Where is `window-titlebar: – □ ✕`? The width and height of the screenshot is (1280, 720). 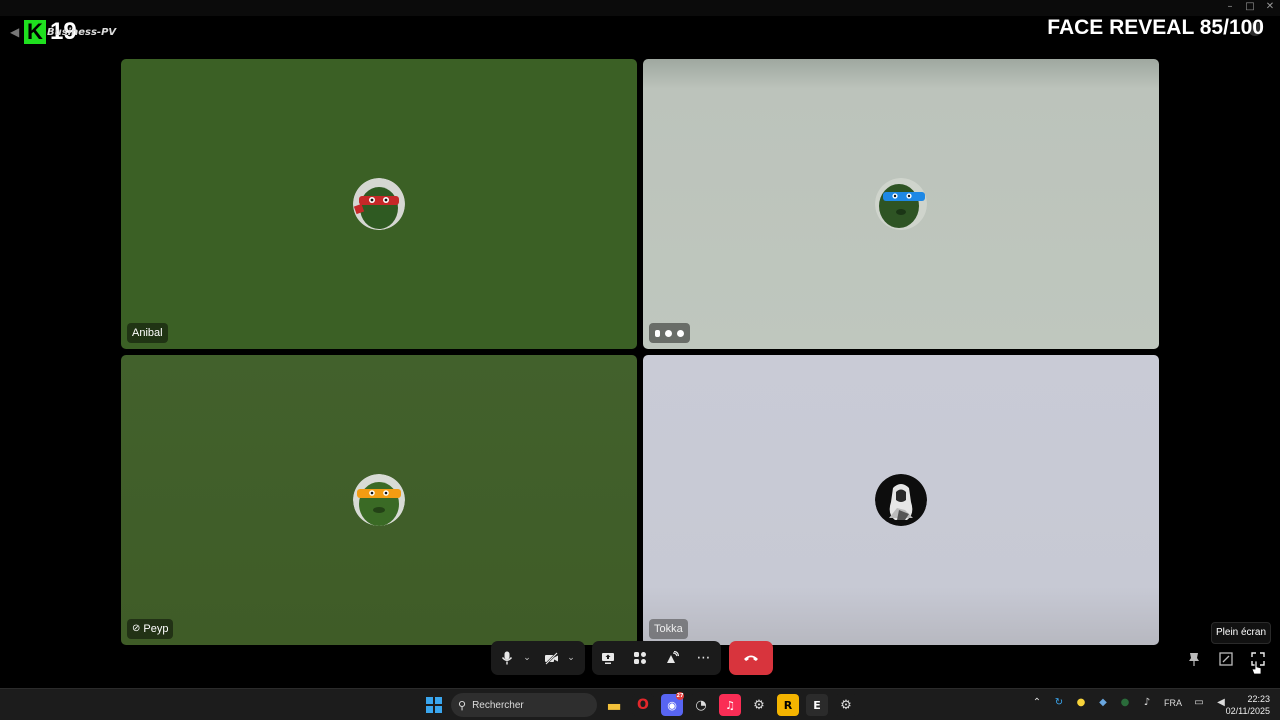 window-titlebar: – □ ✕ is located at coordinates (640, 8).